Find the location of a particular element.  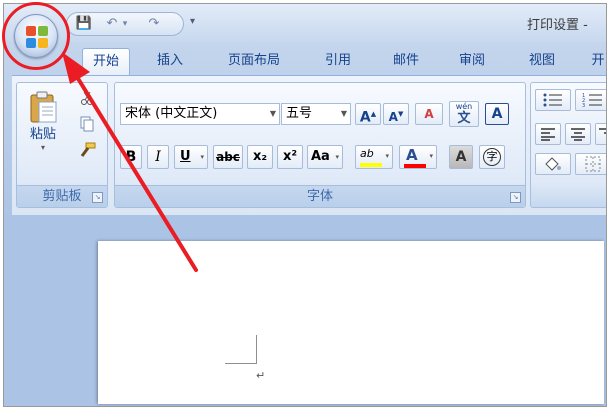

annotation-arrow is located at coordinates (130, 162).